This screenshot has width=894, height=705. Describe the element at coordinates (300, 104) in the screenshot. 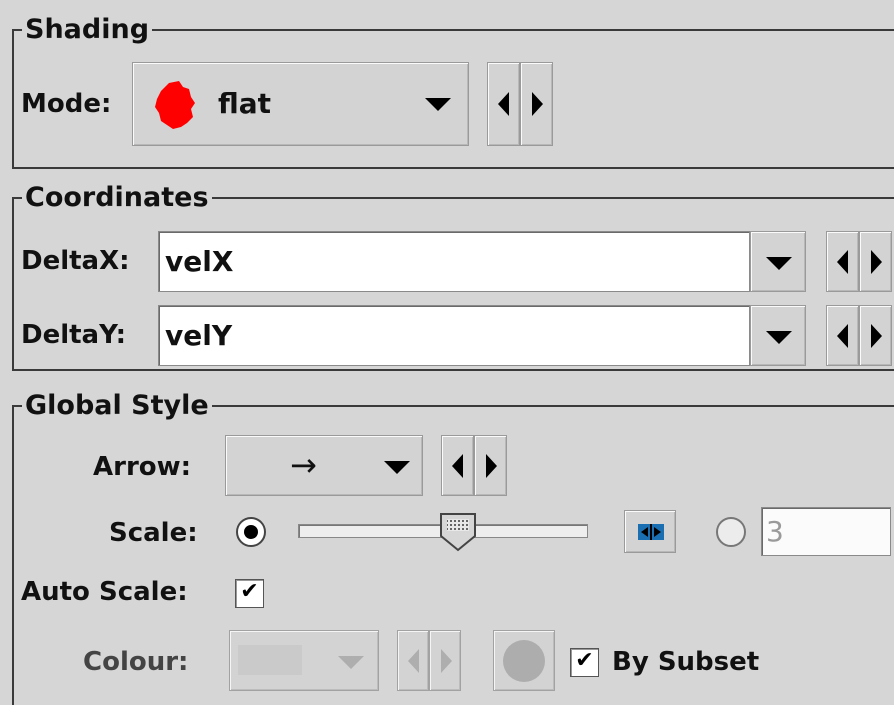

I see `mode-dropdown: flat` at that location.